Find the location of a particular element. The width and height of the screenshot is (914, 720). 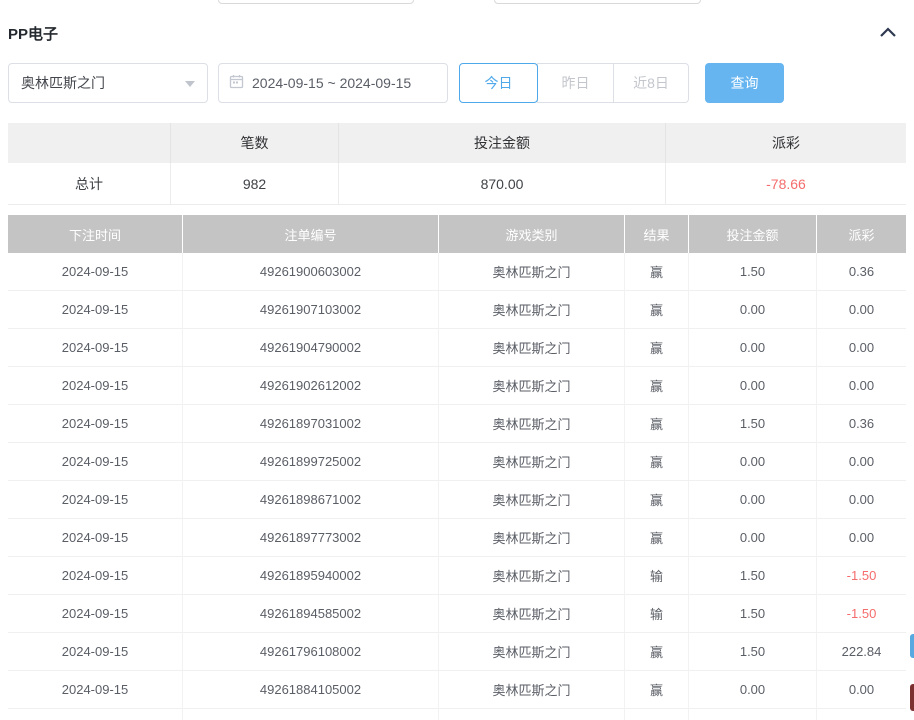

date-range-input: 2024-09-15 ~ 2024-09-15 is located at coordinates (333, 83).